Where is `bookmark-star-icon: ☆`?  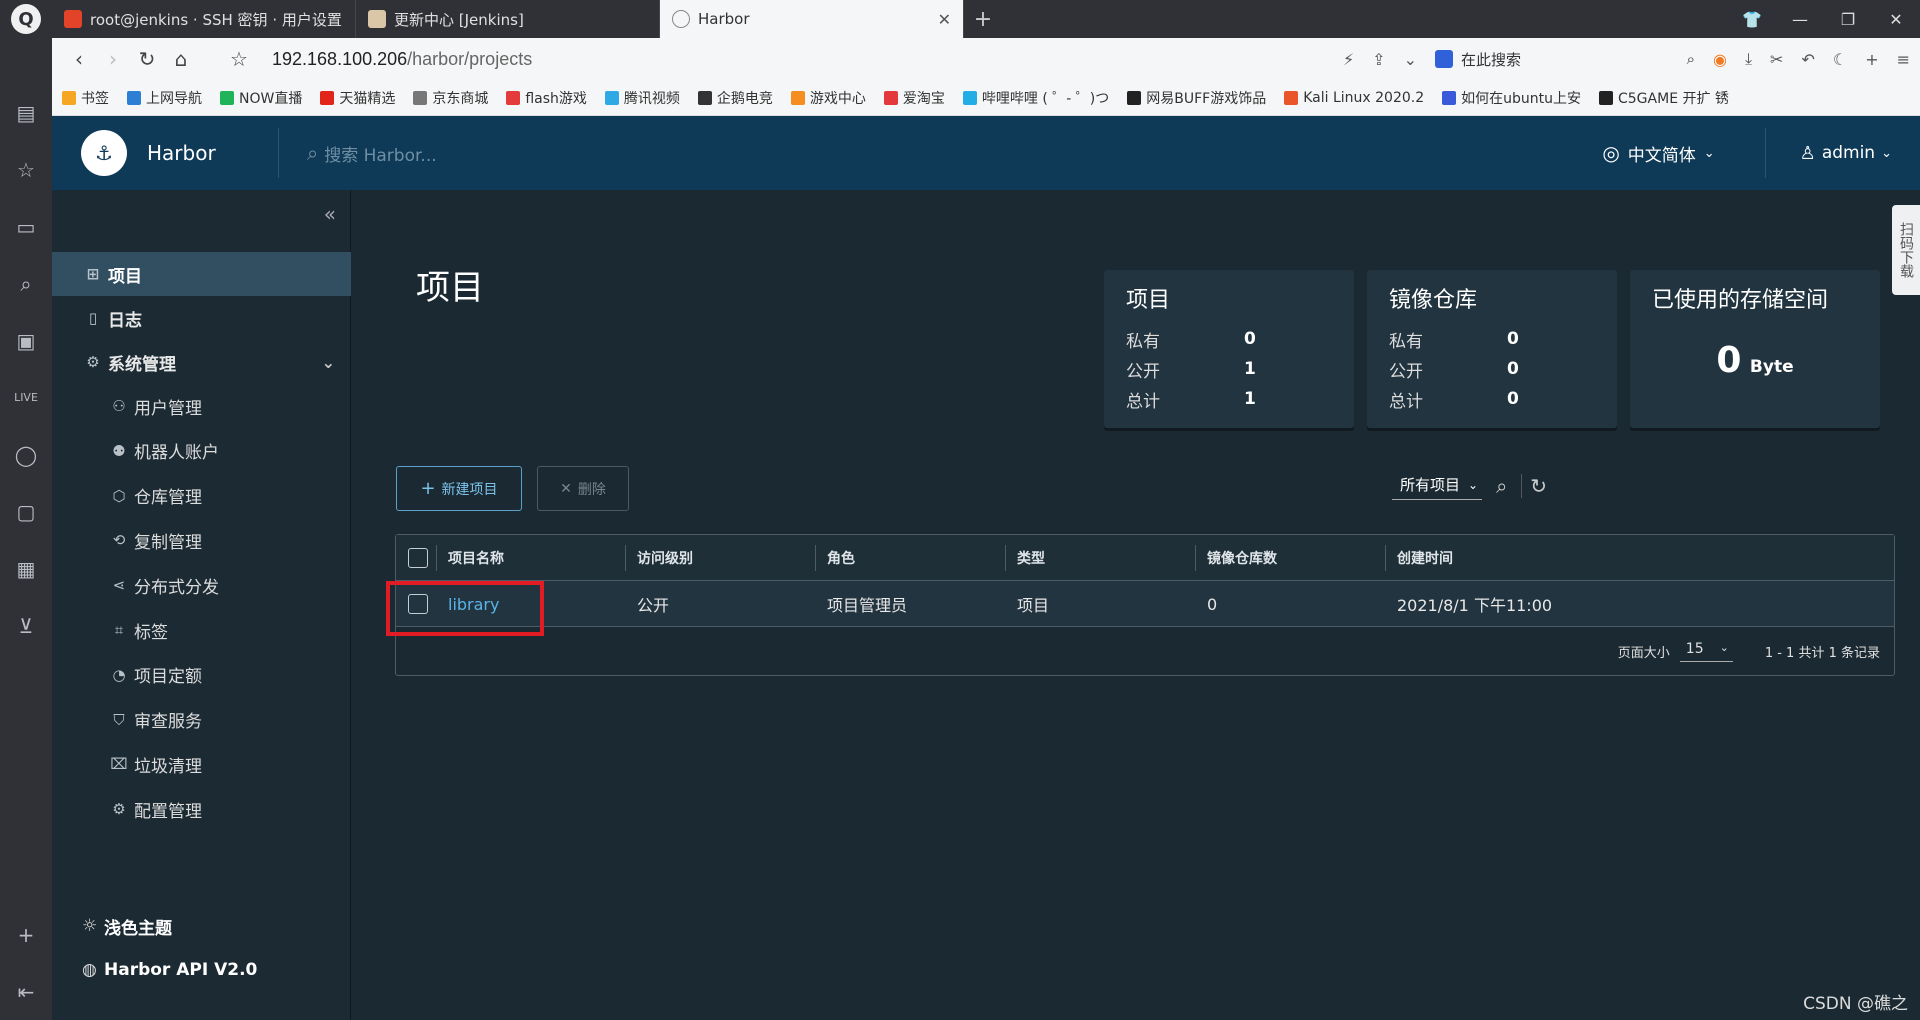
bookmark-star-icon: ☆ is located at coordinates (239, 59).